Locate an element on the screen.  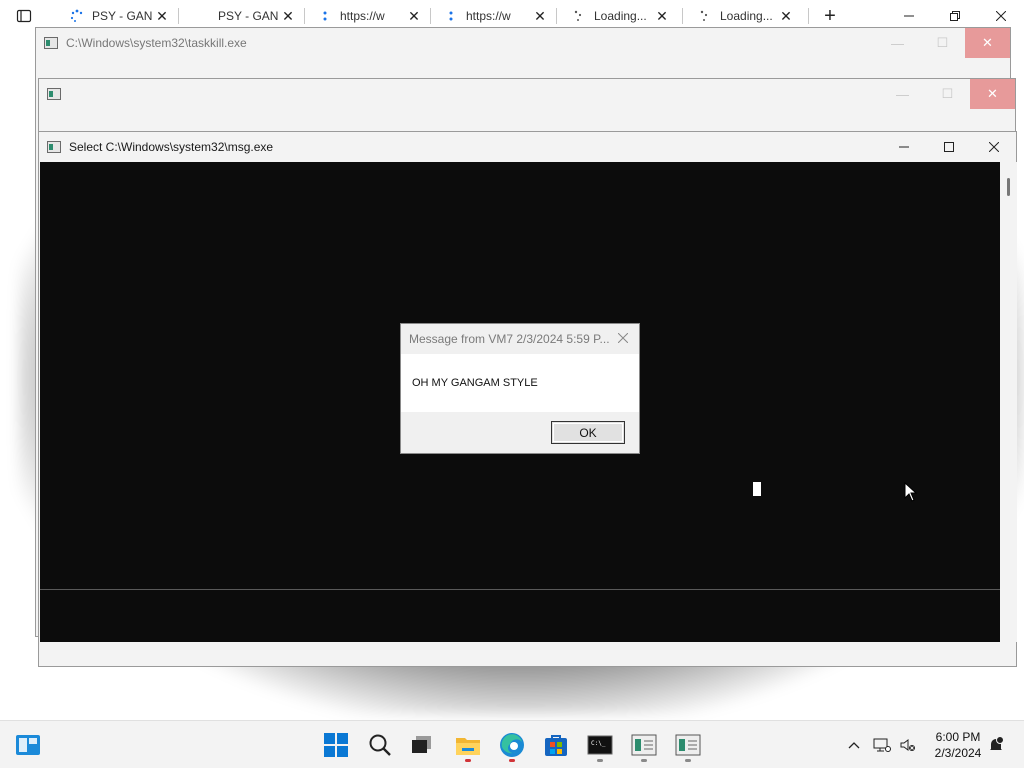
window-title: C:\Windows\system32\taskkill.exe is located at coordinates (156, 43).